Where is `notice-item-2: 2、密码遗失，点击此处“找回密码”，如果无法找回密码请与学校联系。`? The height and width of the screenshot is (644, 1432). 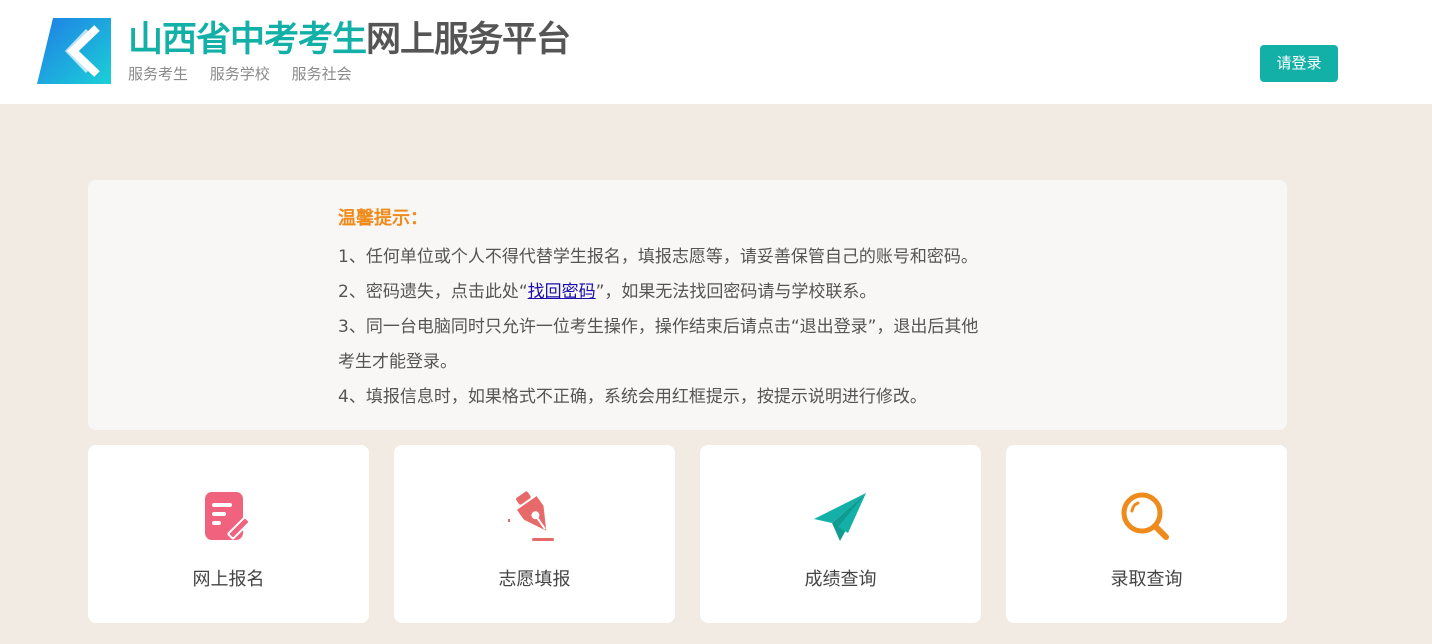
notice-item-2: 2、密码遗失，点击此处“找回密码”，如果无法找回密码请与学校联系。 is located at coordinates (688, 292).